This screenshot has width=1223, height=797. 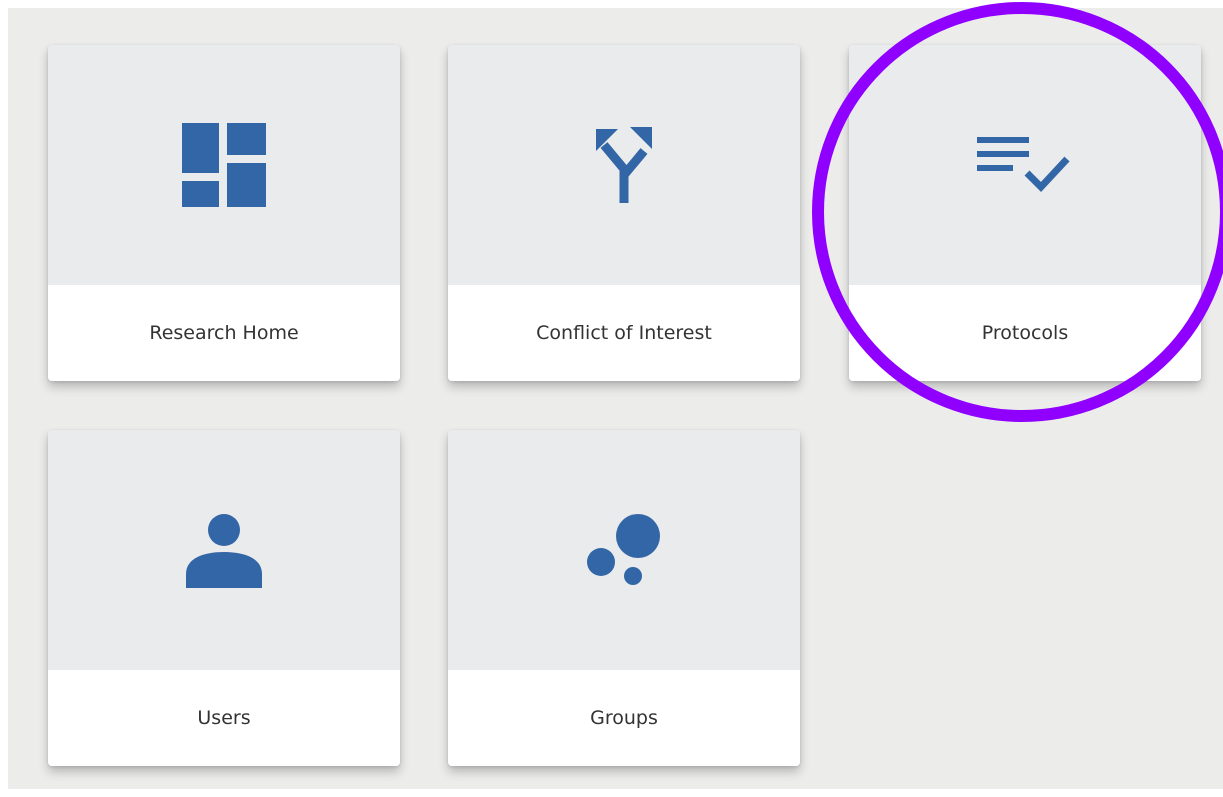 I want to click on tile-label-area: Users, so click(x=224, y=718).